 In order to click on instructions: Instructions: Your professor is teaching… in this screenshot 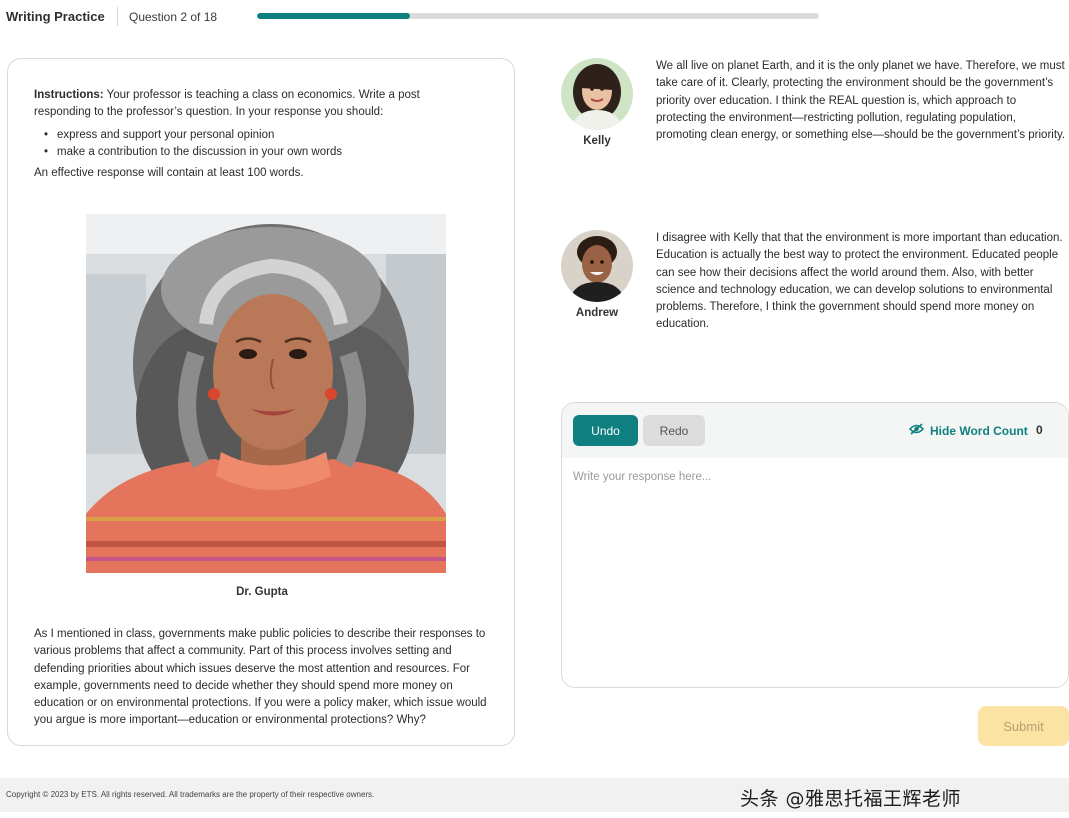, I will do `click(244, 104)`.